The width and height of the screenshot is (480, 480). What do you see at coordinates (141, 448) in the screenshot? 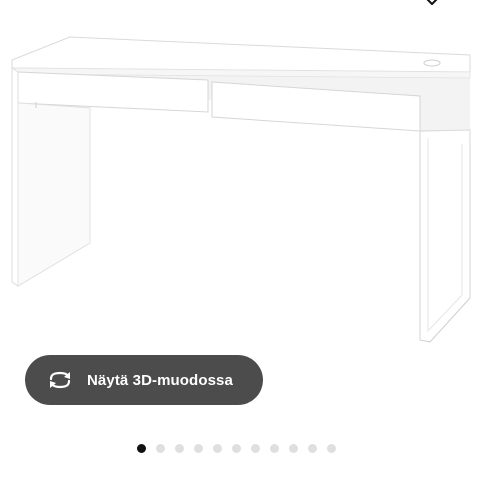
I see `carousel-dot-active` at bounding box center [141, 448].